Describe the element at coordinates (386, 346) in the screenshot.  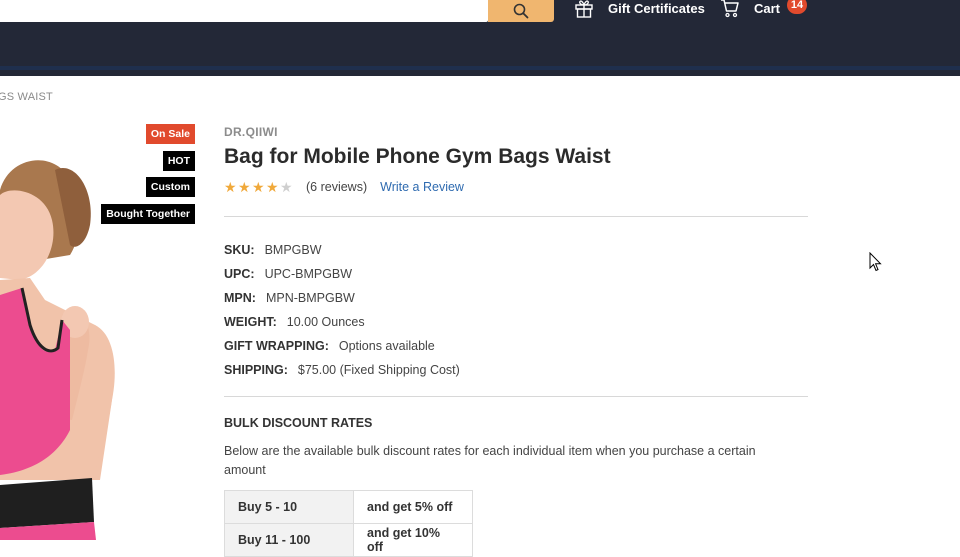
I see `spec-value: Options available` at that location.